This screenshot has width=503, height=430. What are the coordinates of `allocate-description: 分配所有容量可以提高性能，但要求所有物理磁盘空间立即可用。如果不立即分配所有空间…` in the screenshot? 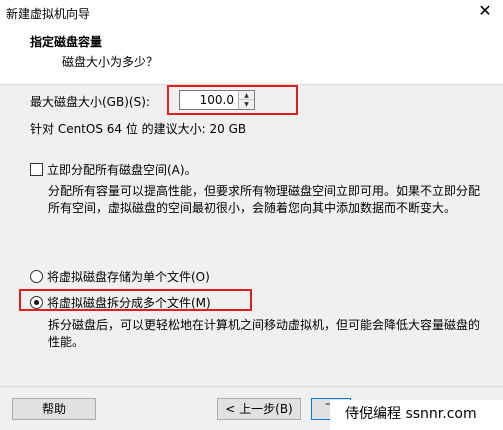 It's located at (264, 199).